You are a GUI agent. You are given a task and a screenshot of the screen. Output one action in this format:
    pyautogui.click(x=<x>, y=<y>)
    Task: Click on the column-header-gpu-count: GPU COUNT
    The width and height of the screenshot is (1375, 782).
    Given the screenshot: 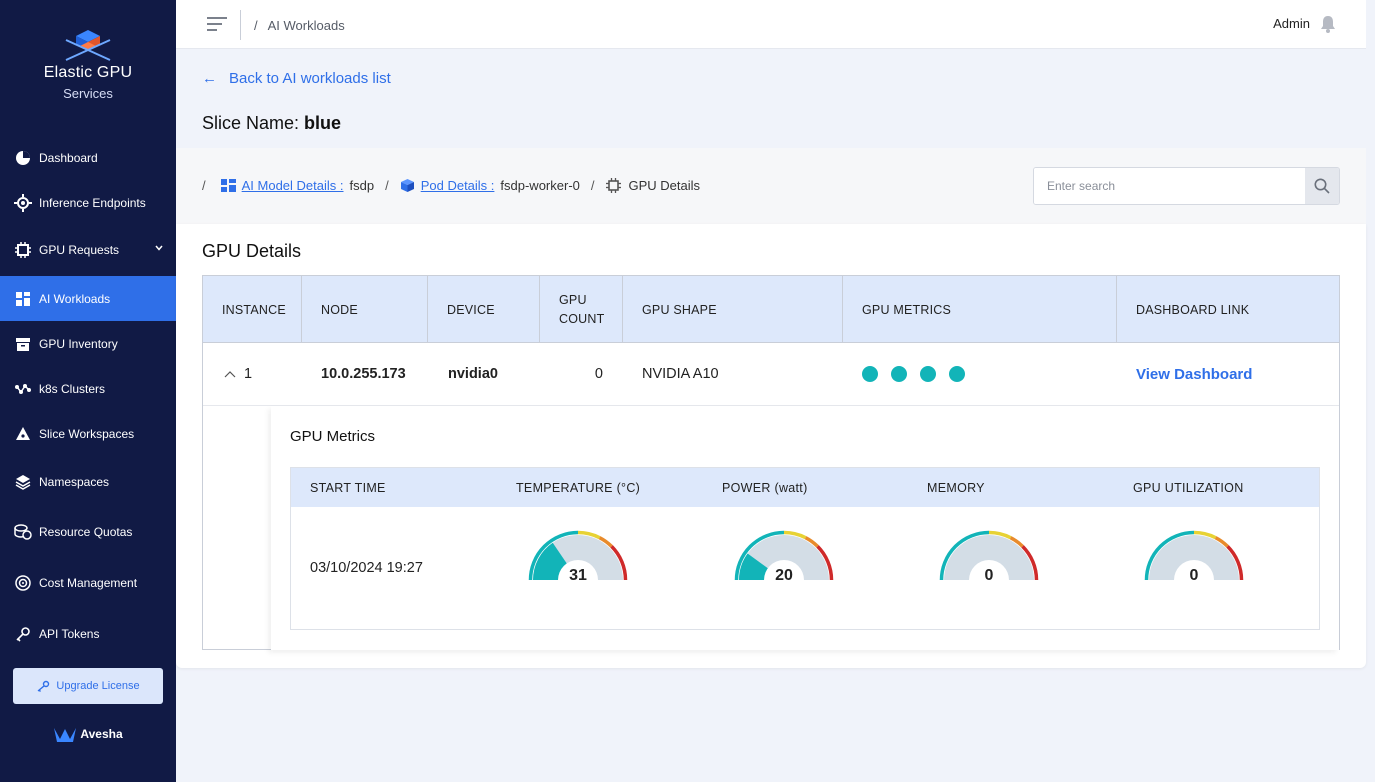 What is the action you would take?
    pyautogui.click(x=581, y=309)
    